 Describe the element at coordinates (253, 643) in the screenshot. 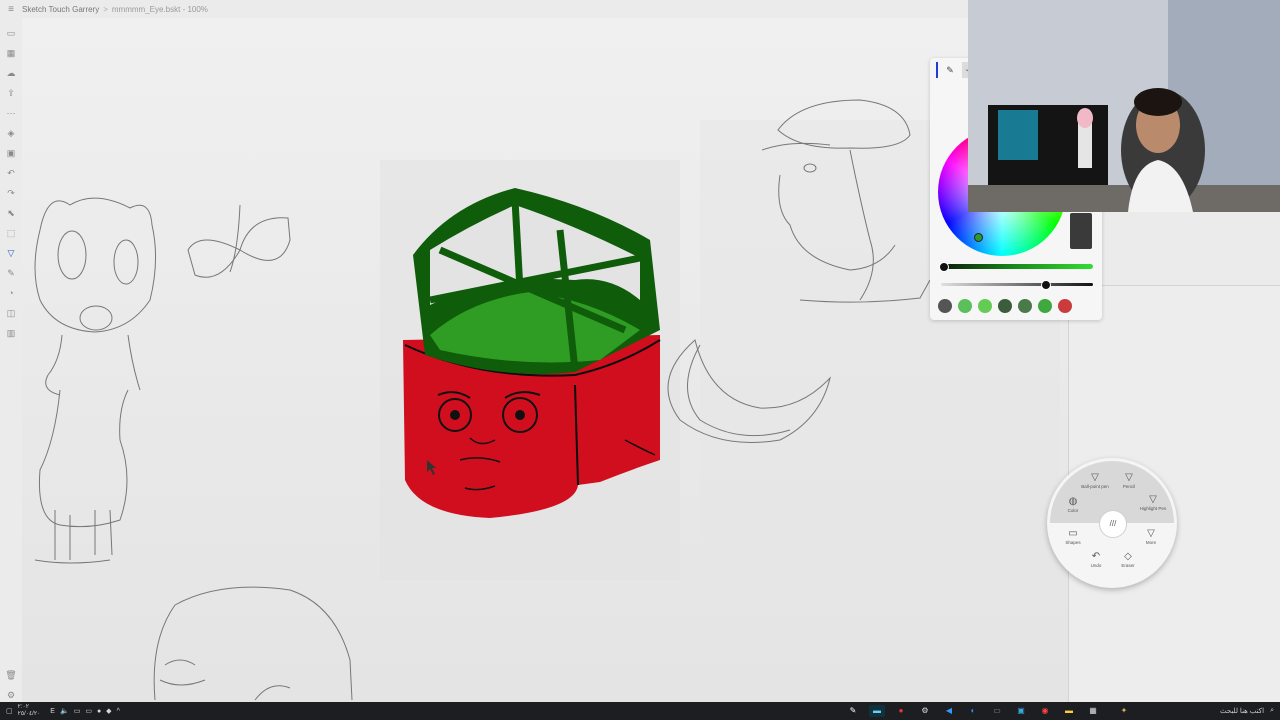

I see `face-sketch` at that location.